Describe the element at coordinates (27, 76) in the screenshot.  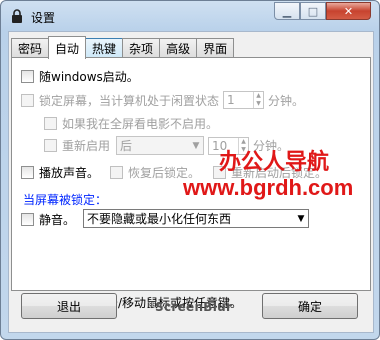
I see `startup-checkbox` at that location.